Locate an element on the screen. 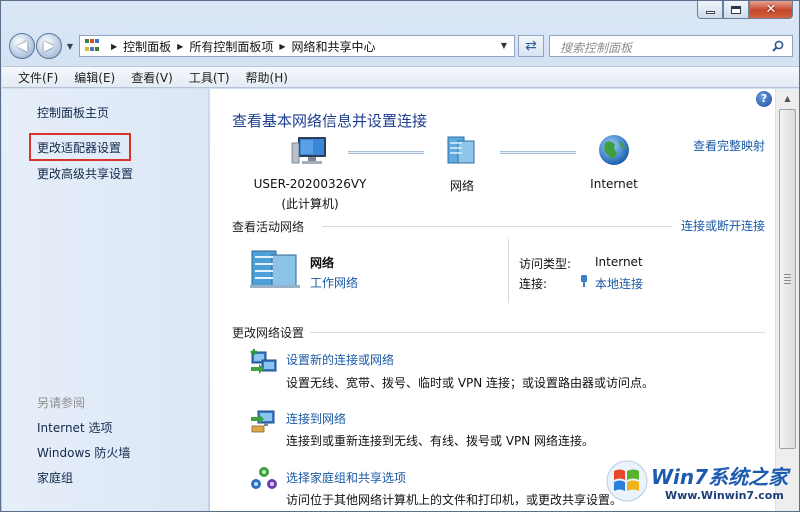 Image resolution: width=800 pixels, height=512 pixels. forward-button: ▶ is located at coordinates (49, 46).